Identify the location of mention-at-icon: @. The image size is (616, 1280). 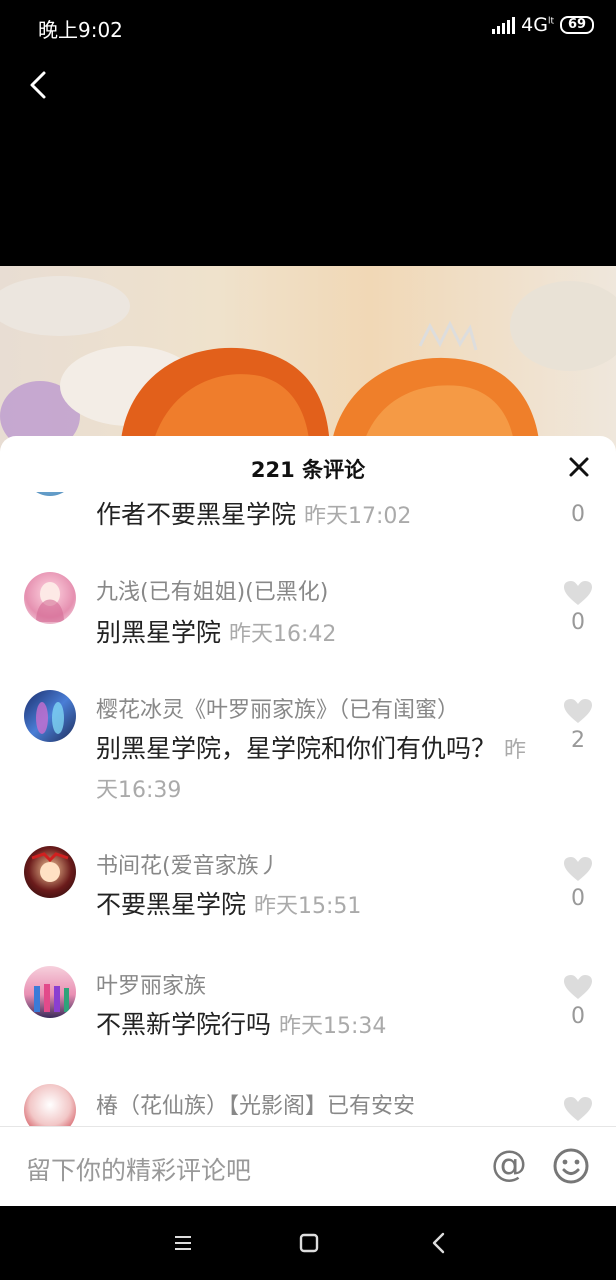
(509, 1166).